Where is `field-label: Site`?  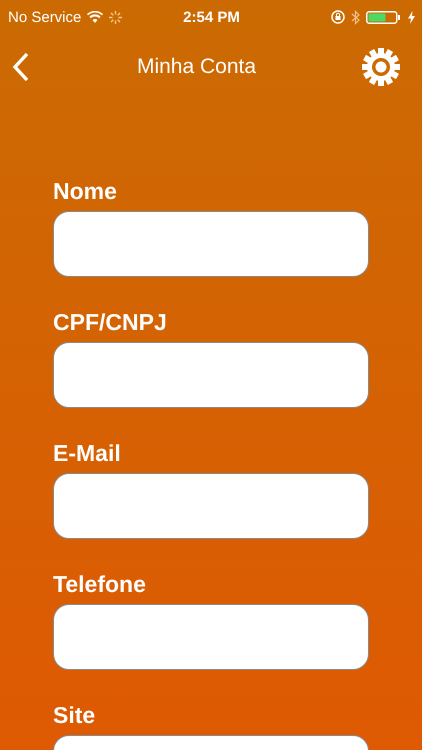
field-label: Site is located at coordinates (74, 715).